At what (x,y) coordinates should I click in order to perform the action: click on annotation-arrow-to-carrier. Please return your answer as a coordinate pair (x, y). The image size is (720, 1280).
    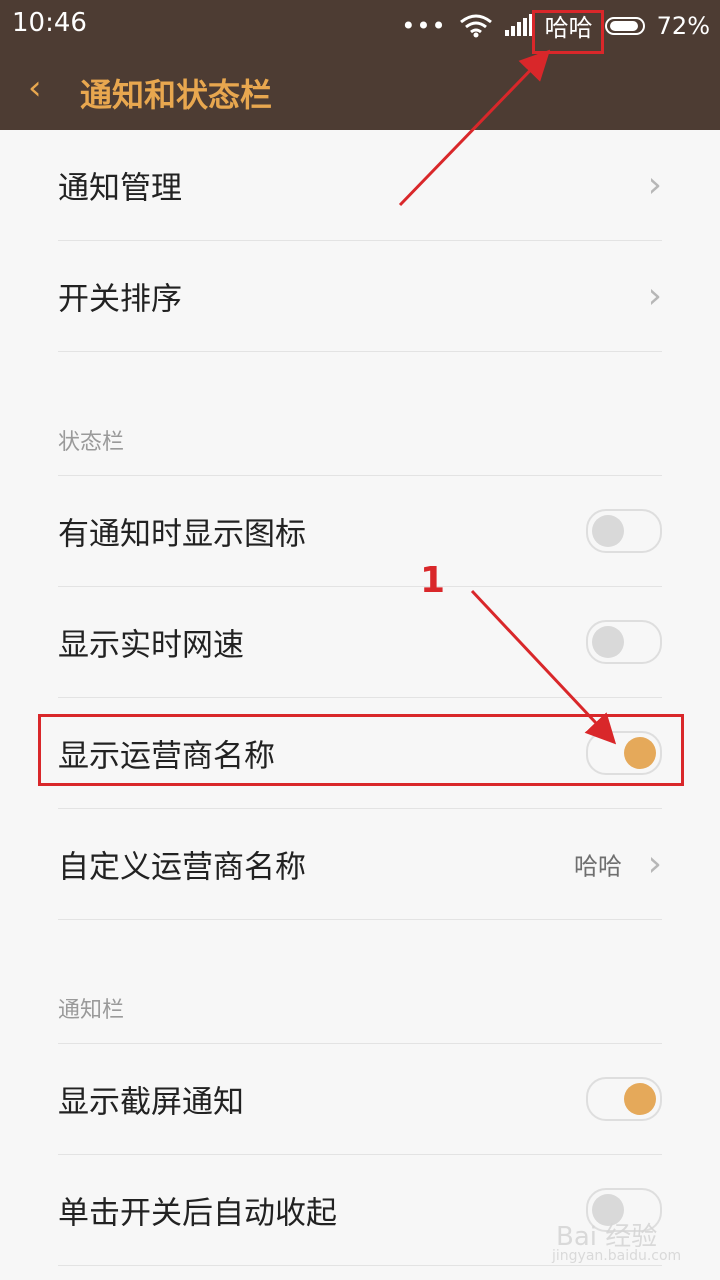
    Looking at the image, I should click on (474, 128).